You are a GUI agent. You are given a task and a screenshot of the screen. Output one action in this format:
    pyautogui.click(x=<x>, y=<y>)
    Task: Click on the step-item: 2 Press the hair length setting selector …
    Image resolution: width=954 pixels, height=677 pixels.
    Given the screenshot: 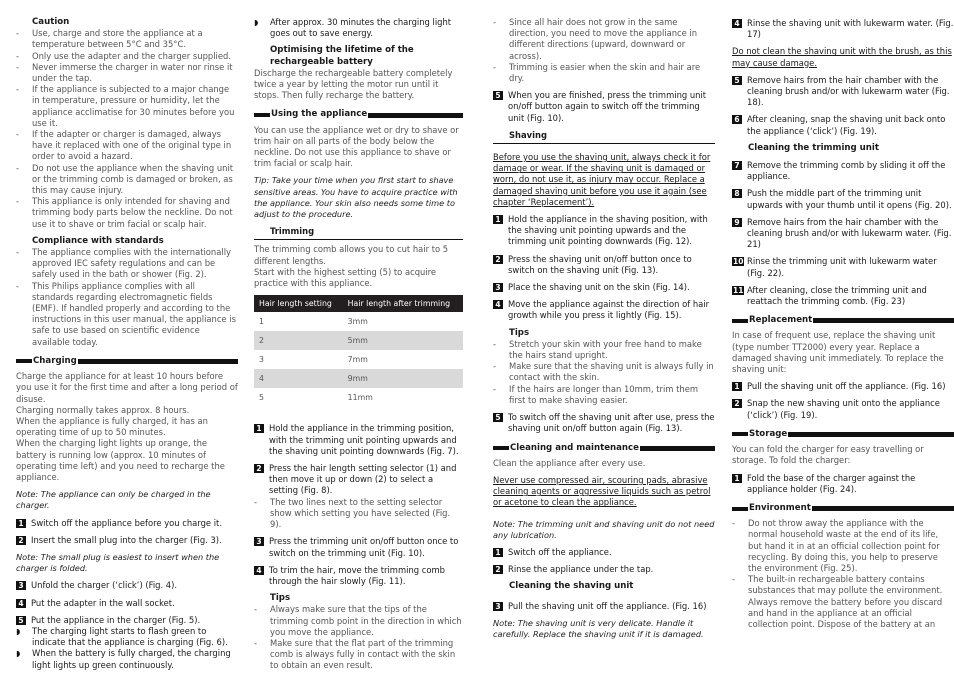 What is the action you would take?
    pyautogui.click(x=358, y=480)
    